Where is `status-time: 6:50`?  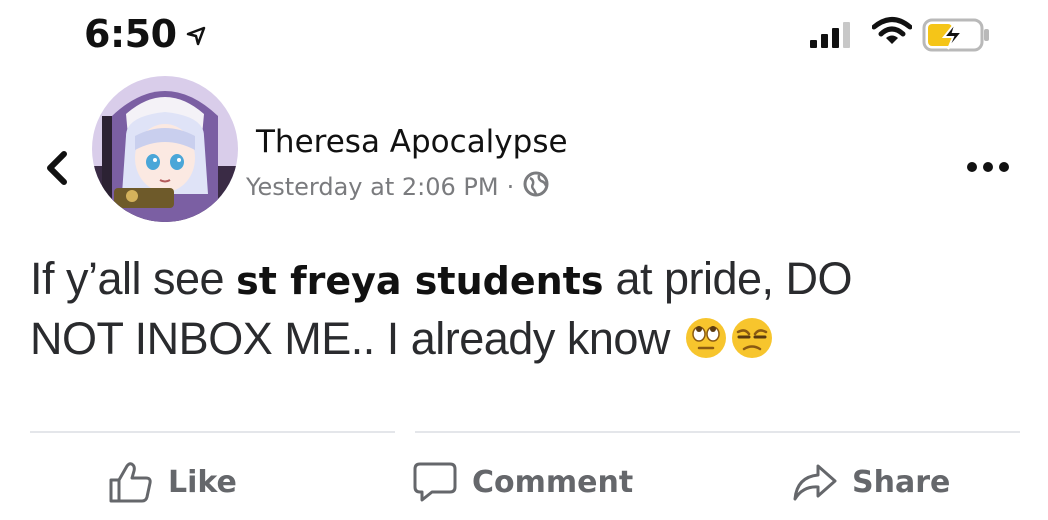
status-time: 6:50 is located at coordinates (145, 34).